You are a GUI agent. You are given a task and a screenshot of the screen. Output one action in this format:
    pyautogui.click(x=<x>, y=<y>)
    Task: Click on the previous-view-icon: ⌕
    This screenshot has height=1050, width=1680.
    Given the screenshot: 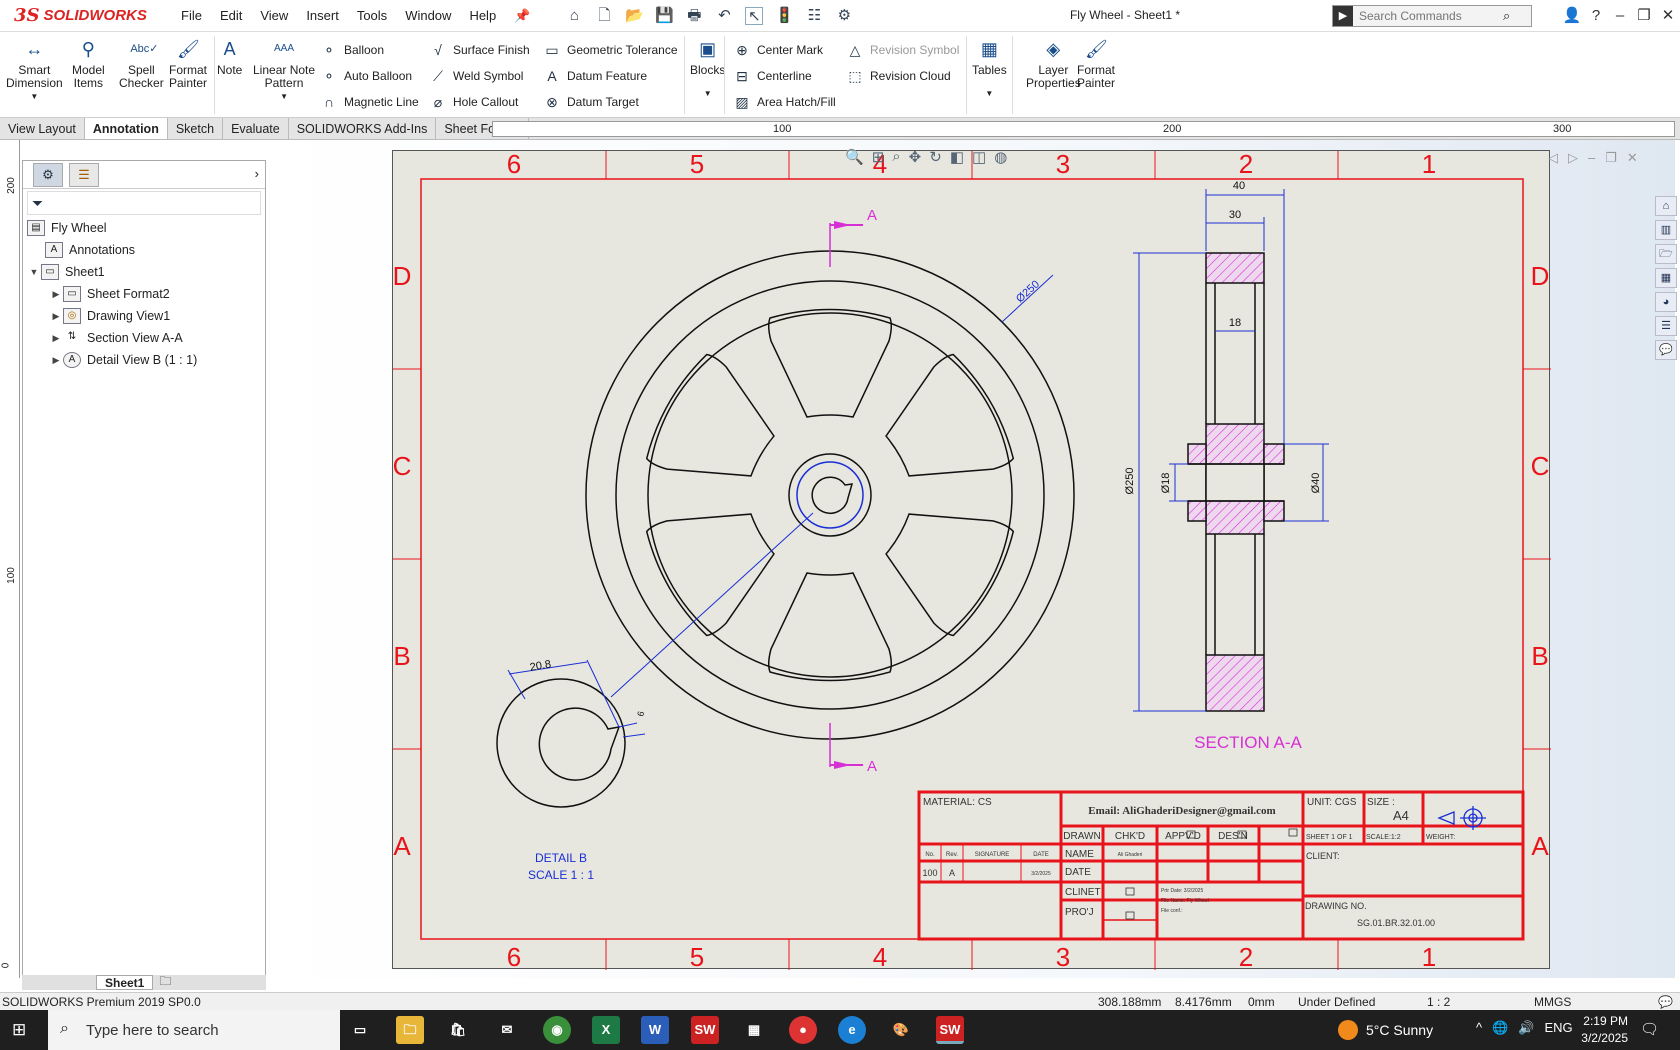 What is the action you would take?
    pyautogui.click(x=896, y=157)
    